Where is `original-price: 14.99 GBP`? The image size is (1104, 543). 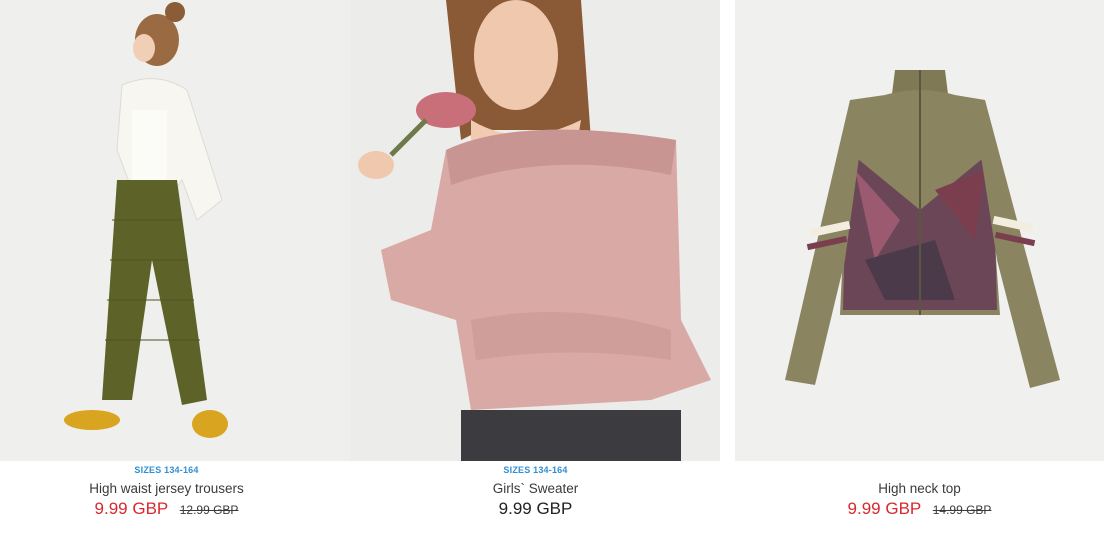 original-price: 14.99 GBP is located at coordinates (962, 510).